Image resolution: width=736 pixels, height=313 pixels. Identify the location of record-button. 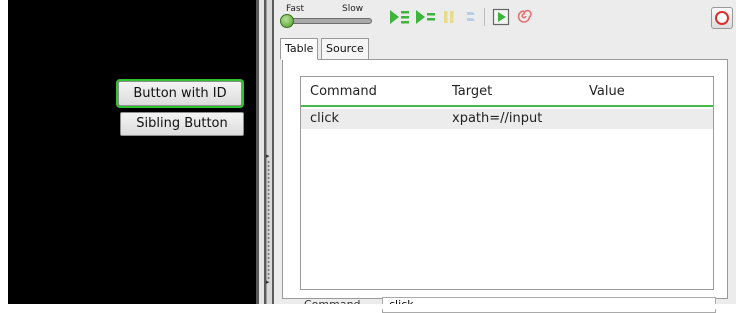
(722, 18).